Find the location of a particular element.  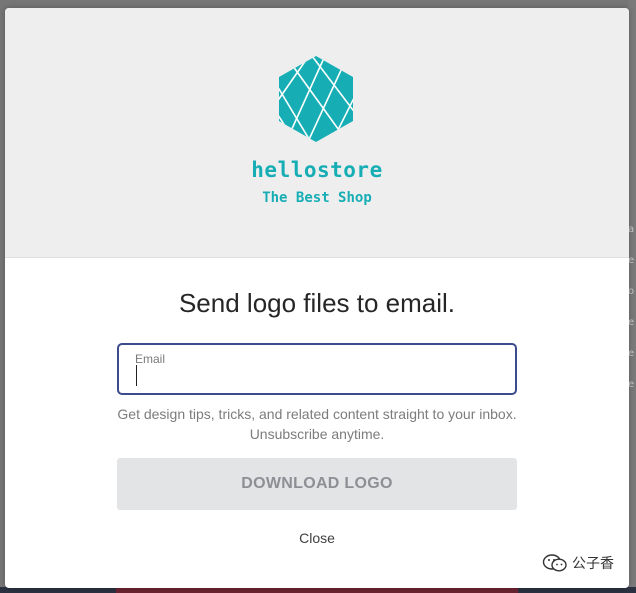

watermark: 公子香 is located at coordinates (578, 563).